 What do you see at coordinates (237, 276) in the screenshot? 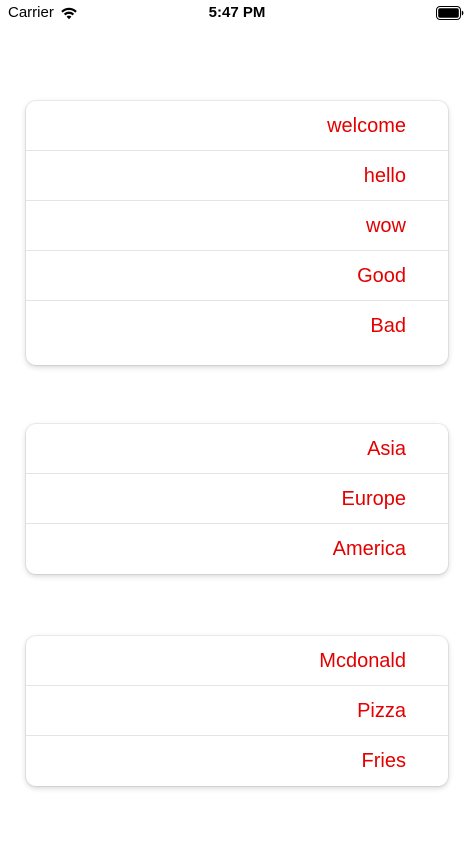
I see `list-item: Good` at bounding box center [237, 276].